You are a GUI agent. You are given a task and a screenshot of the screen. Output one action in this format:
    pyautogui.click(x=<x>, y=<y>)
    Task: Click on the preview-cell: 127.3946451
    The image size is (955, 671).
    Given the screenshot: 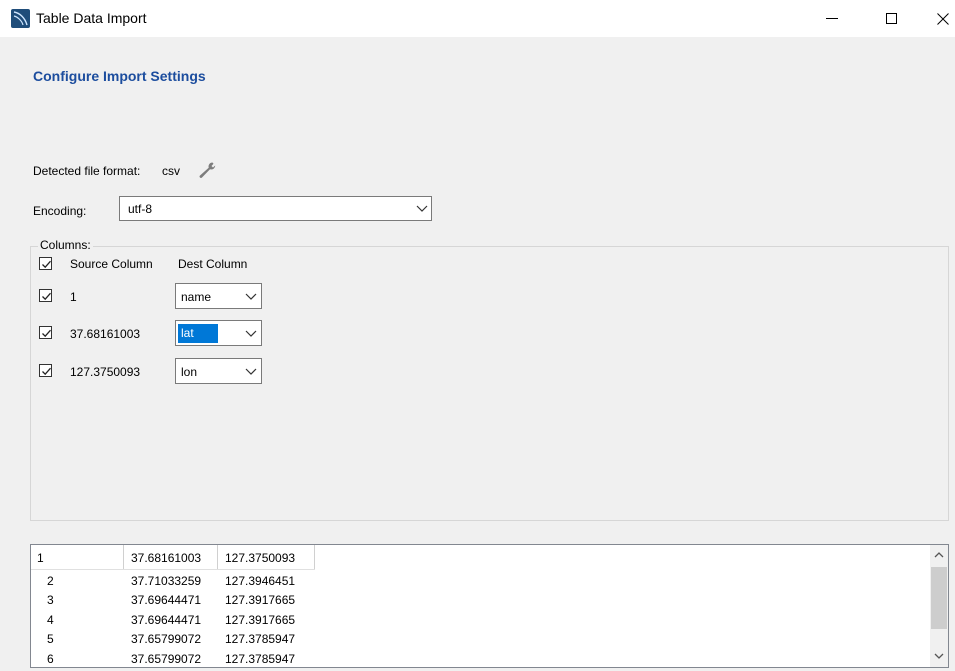 What is the action you would take?
    pyautogui.click(x=260, y=581)
    